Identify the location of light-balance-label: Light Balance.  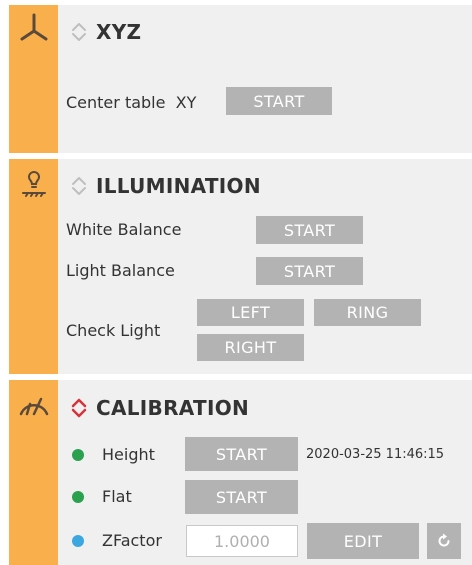
(120, 270).